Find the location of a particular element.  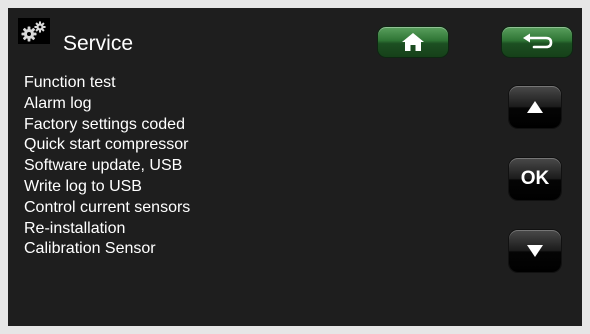

page-title: Service is located at coordinates (98, 43).